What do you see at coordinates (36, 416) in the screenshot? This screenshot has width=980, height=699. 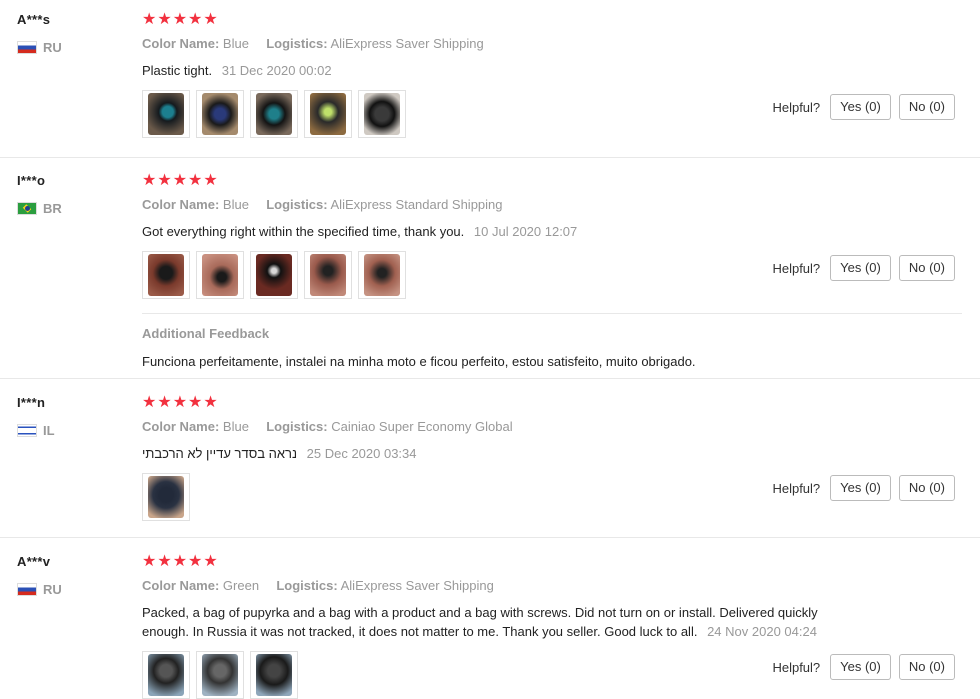 I see `reviewer-info: I***n IL` at bounding box center [36, 416].